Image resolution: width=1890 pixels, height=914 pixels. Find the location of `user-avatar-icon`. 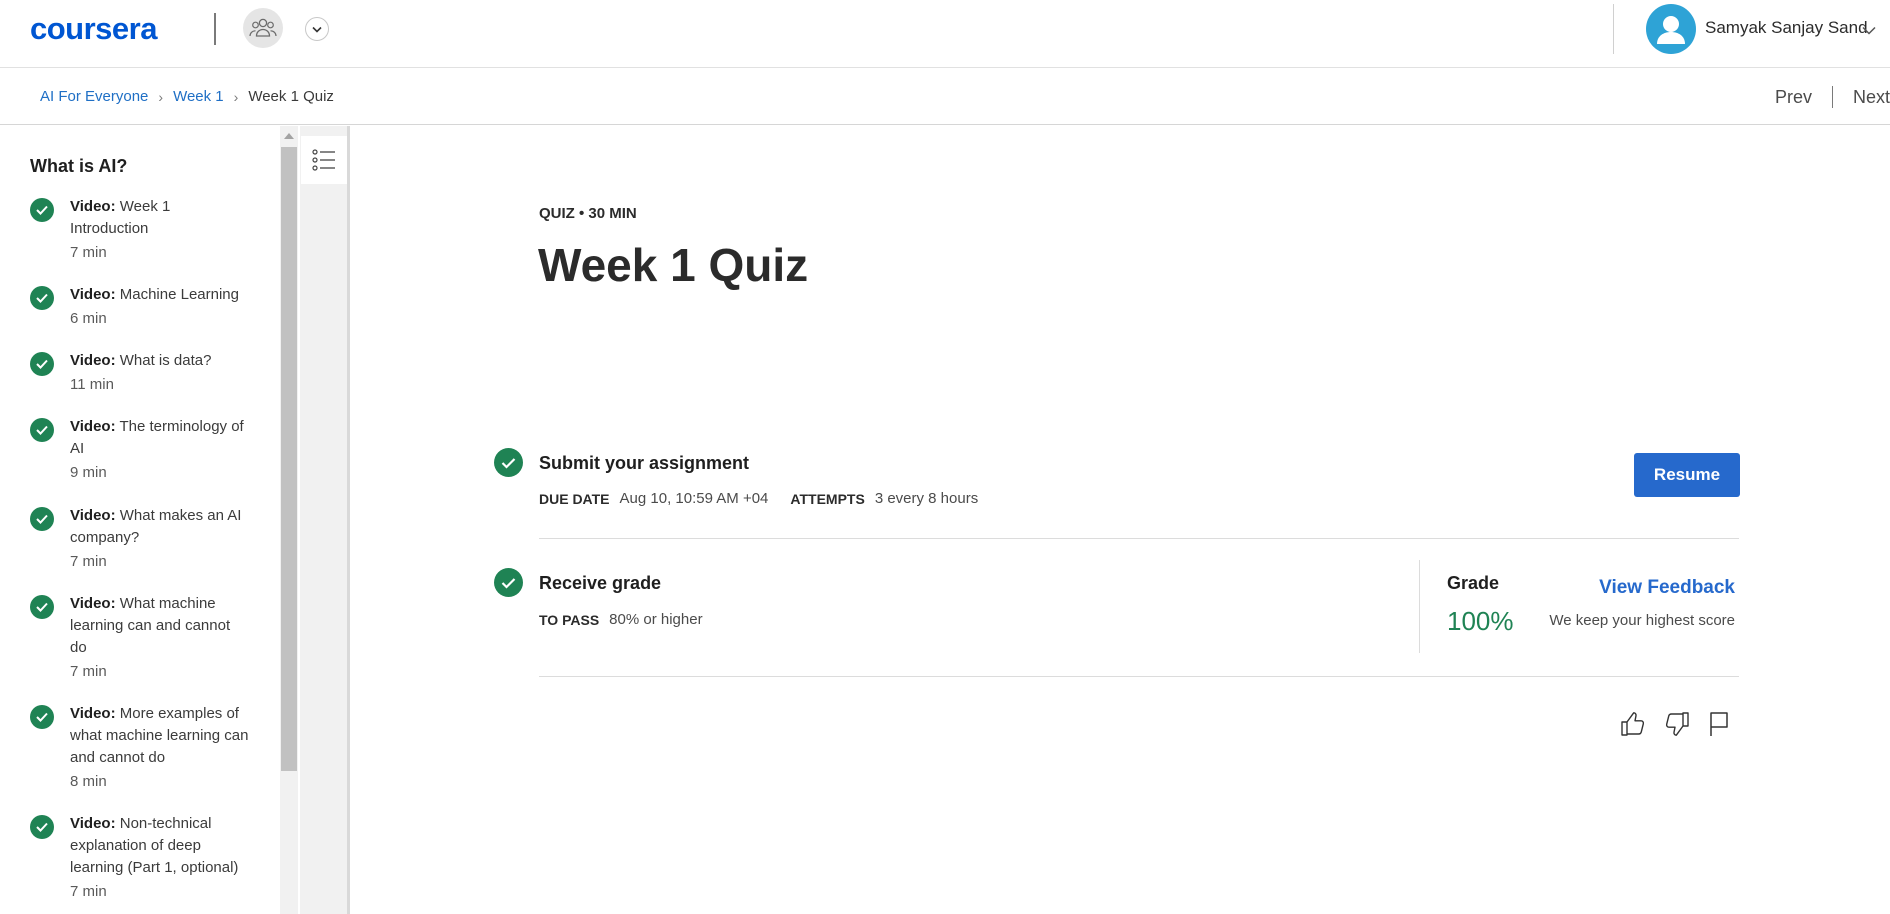

user-avatar-icon is located at coordinates (1671, 30).